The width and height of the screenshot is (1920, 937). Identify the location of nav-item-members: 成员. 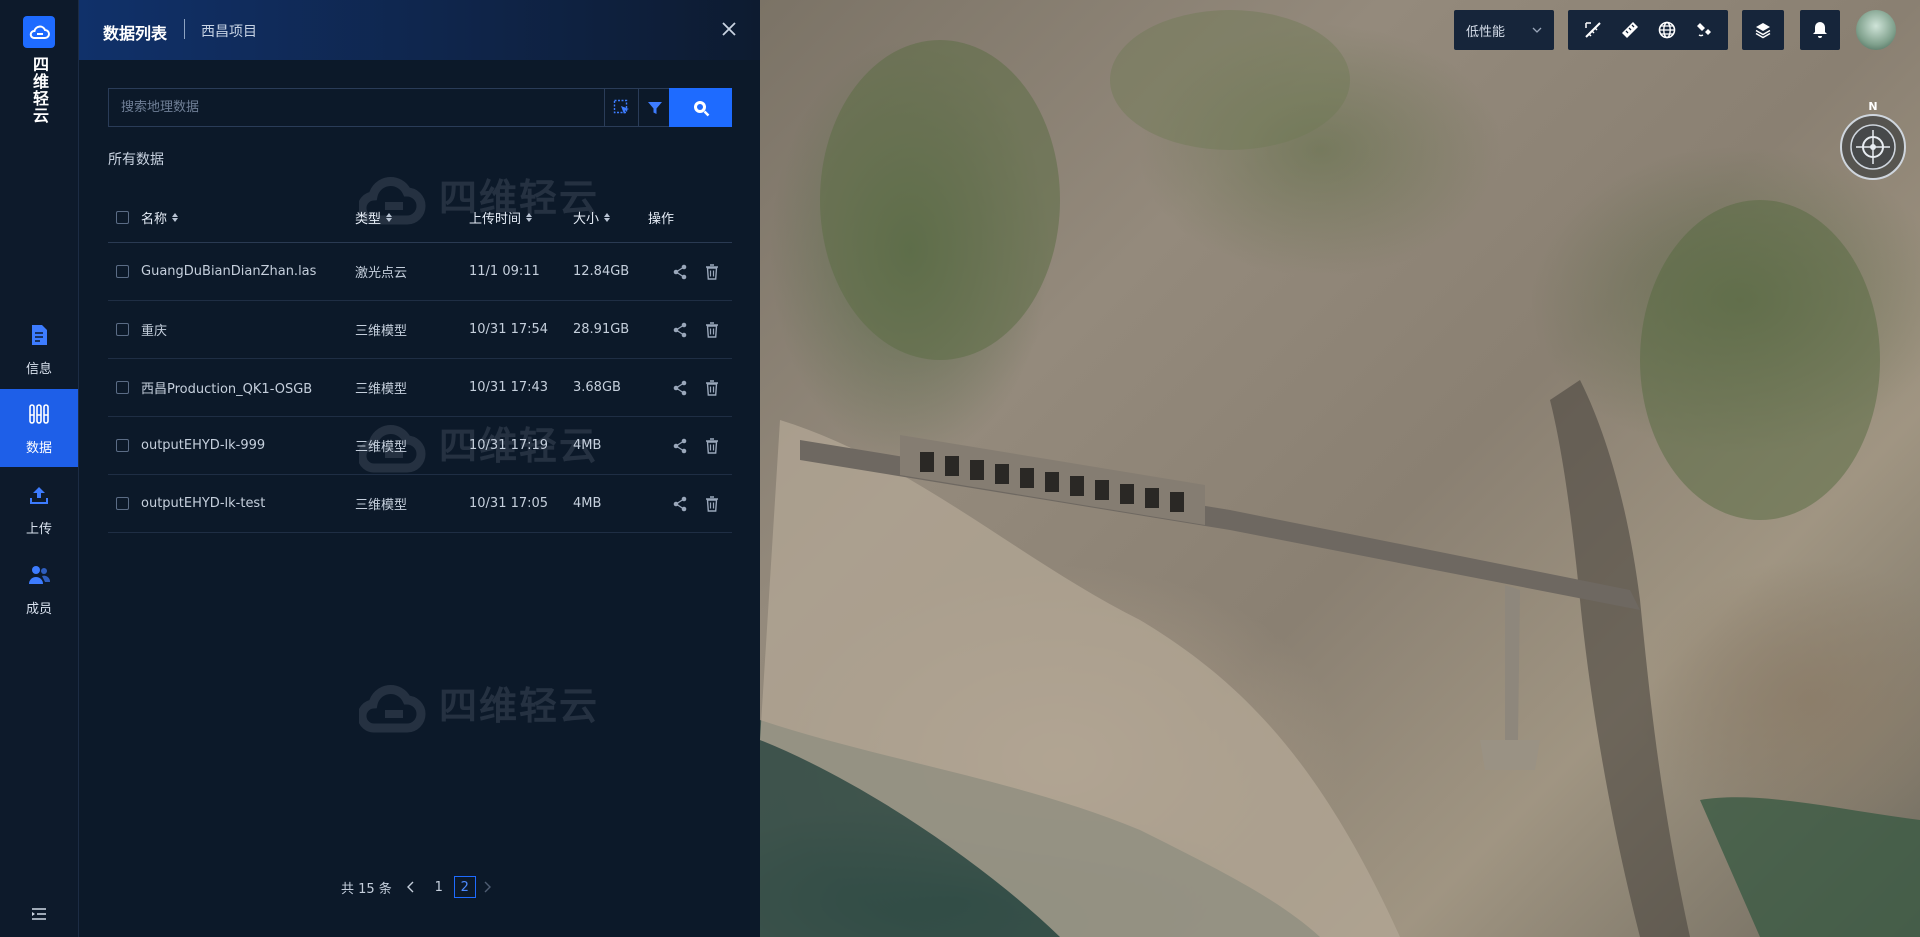
(39, 589).